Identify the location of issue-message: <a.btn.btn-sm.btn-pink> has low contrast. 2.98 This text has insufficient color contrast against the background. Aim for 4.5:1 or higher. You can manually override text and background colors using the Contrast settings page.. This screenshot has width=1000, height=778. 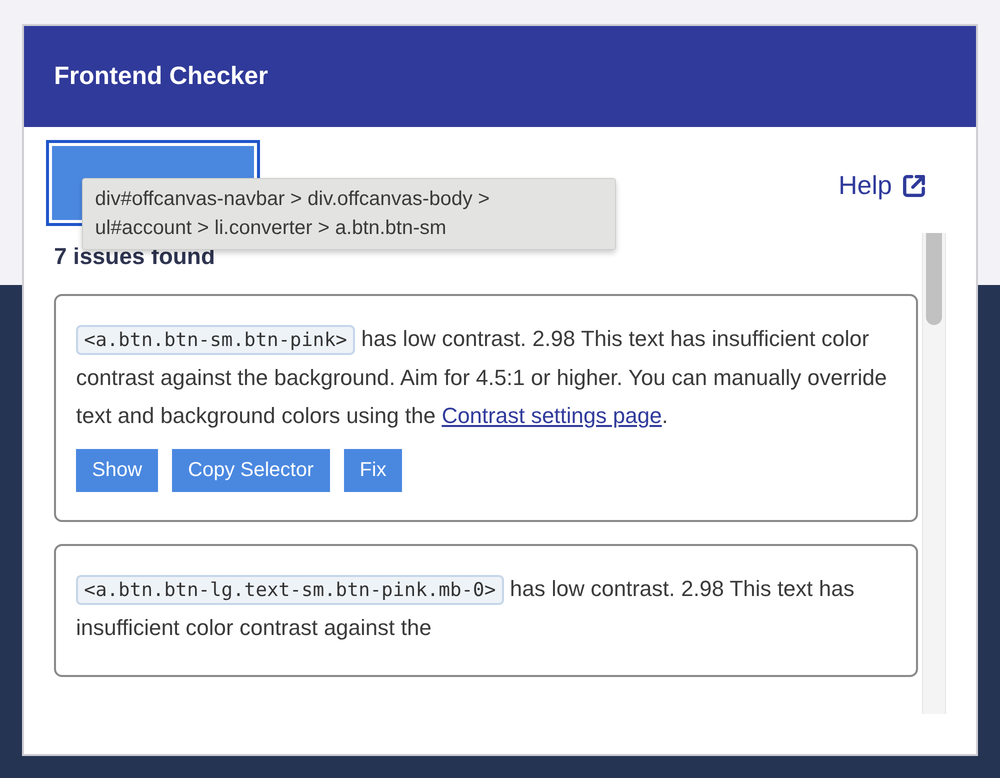
(482, 377).